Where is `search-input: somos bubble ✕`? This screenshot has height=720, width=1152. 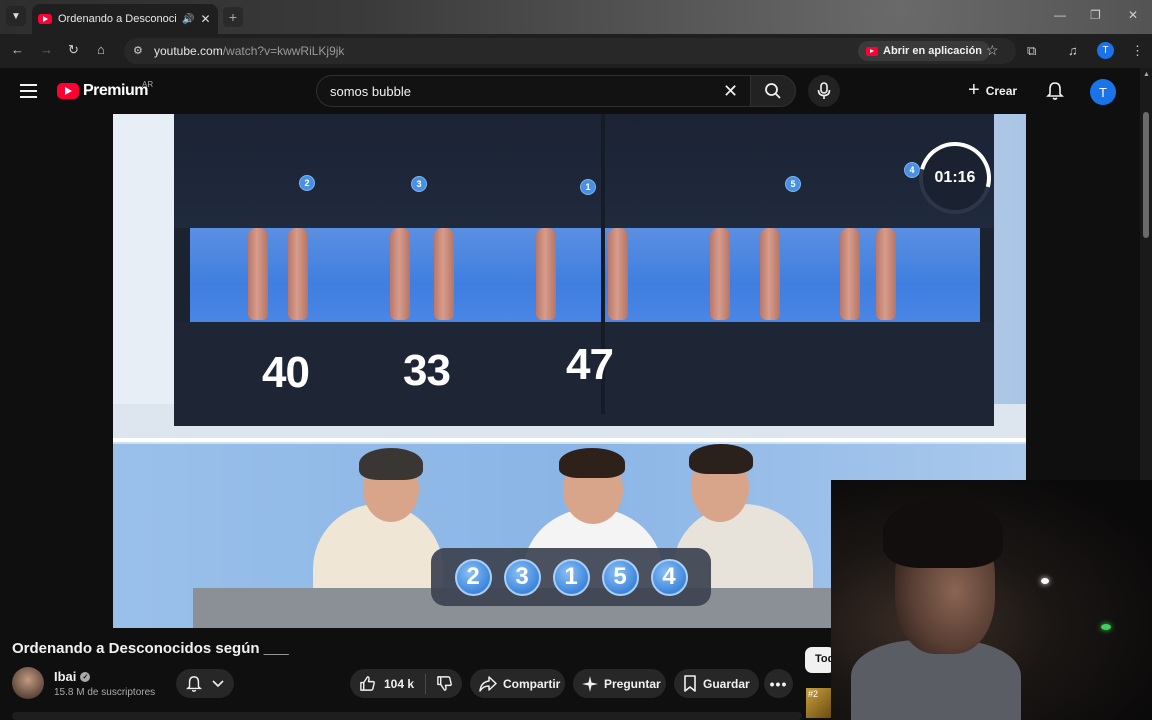 search-input: somos bubble ✕ is located at coordinates (533, 91).